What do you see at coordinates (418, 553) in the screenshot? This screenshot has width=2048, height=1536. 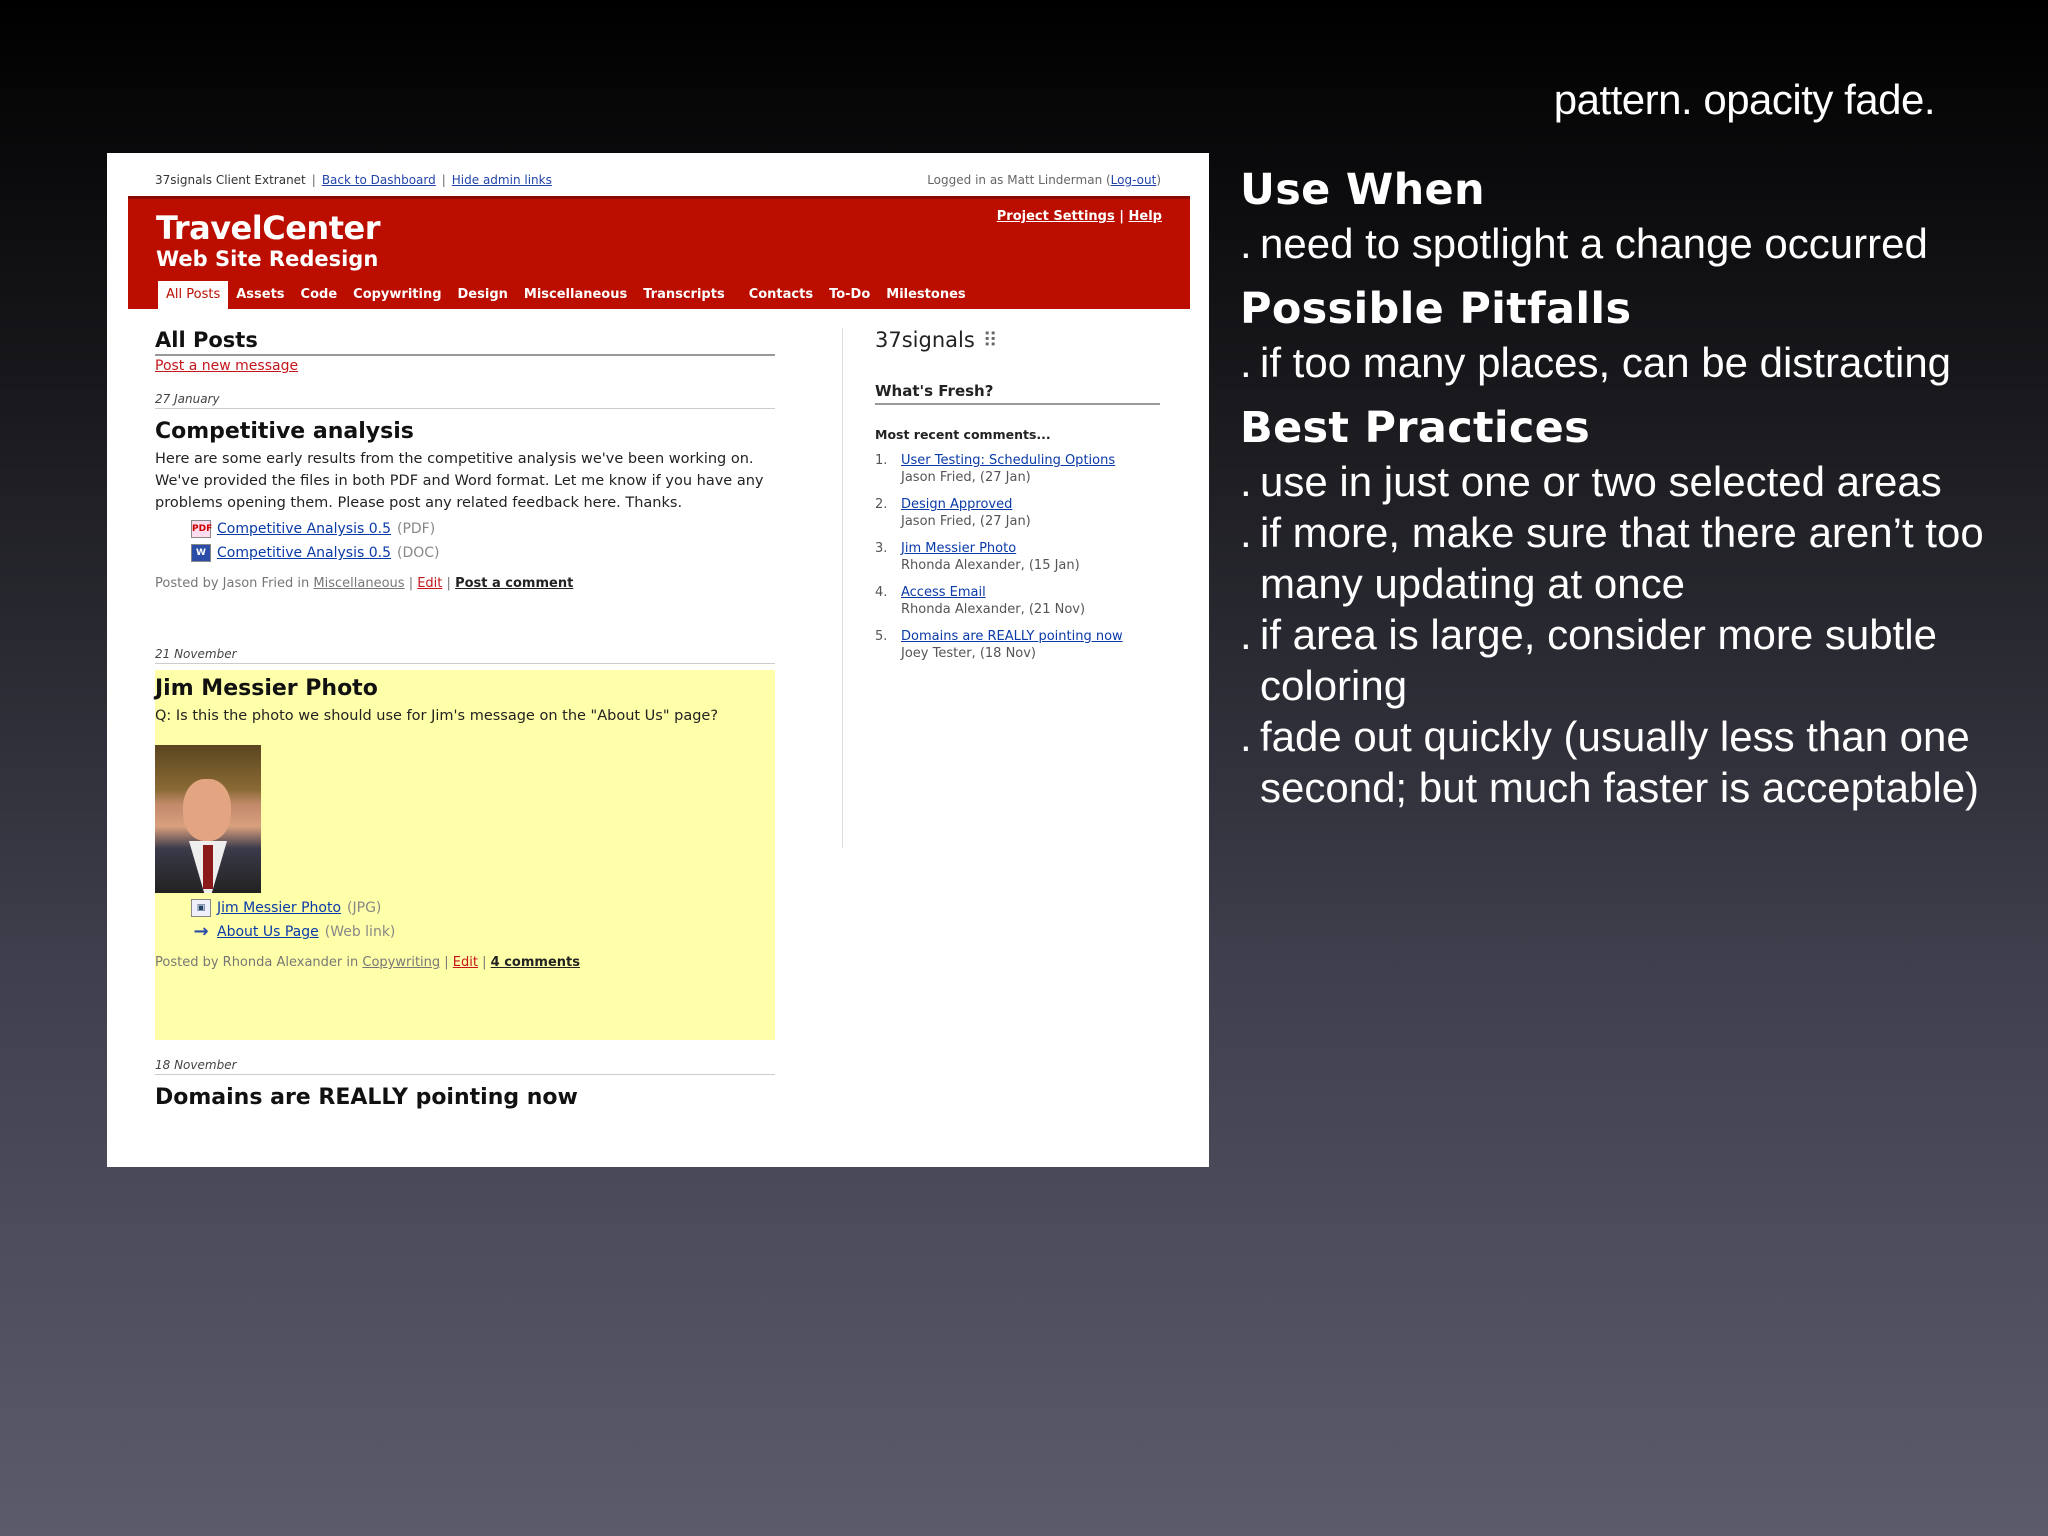 I see `attachment-type: (DOC)` at bounding box center [418, 553].